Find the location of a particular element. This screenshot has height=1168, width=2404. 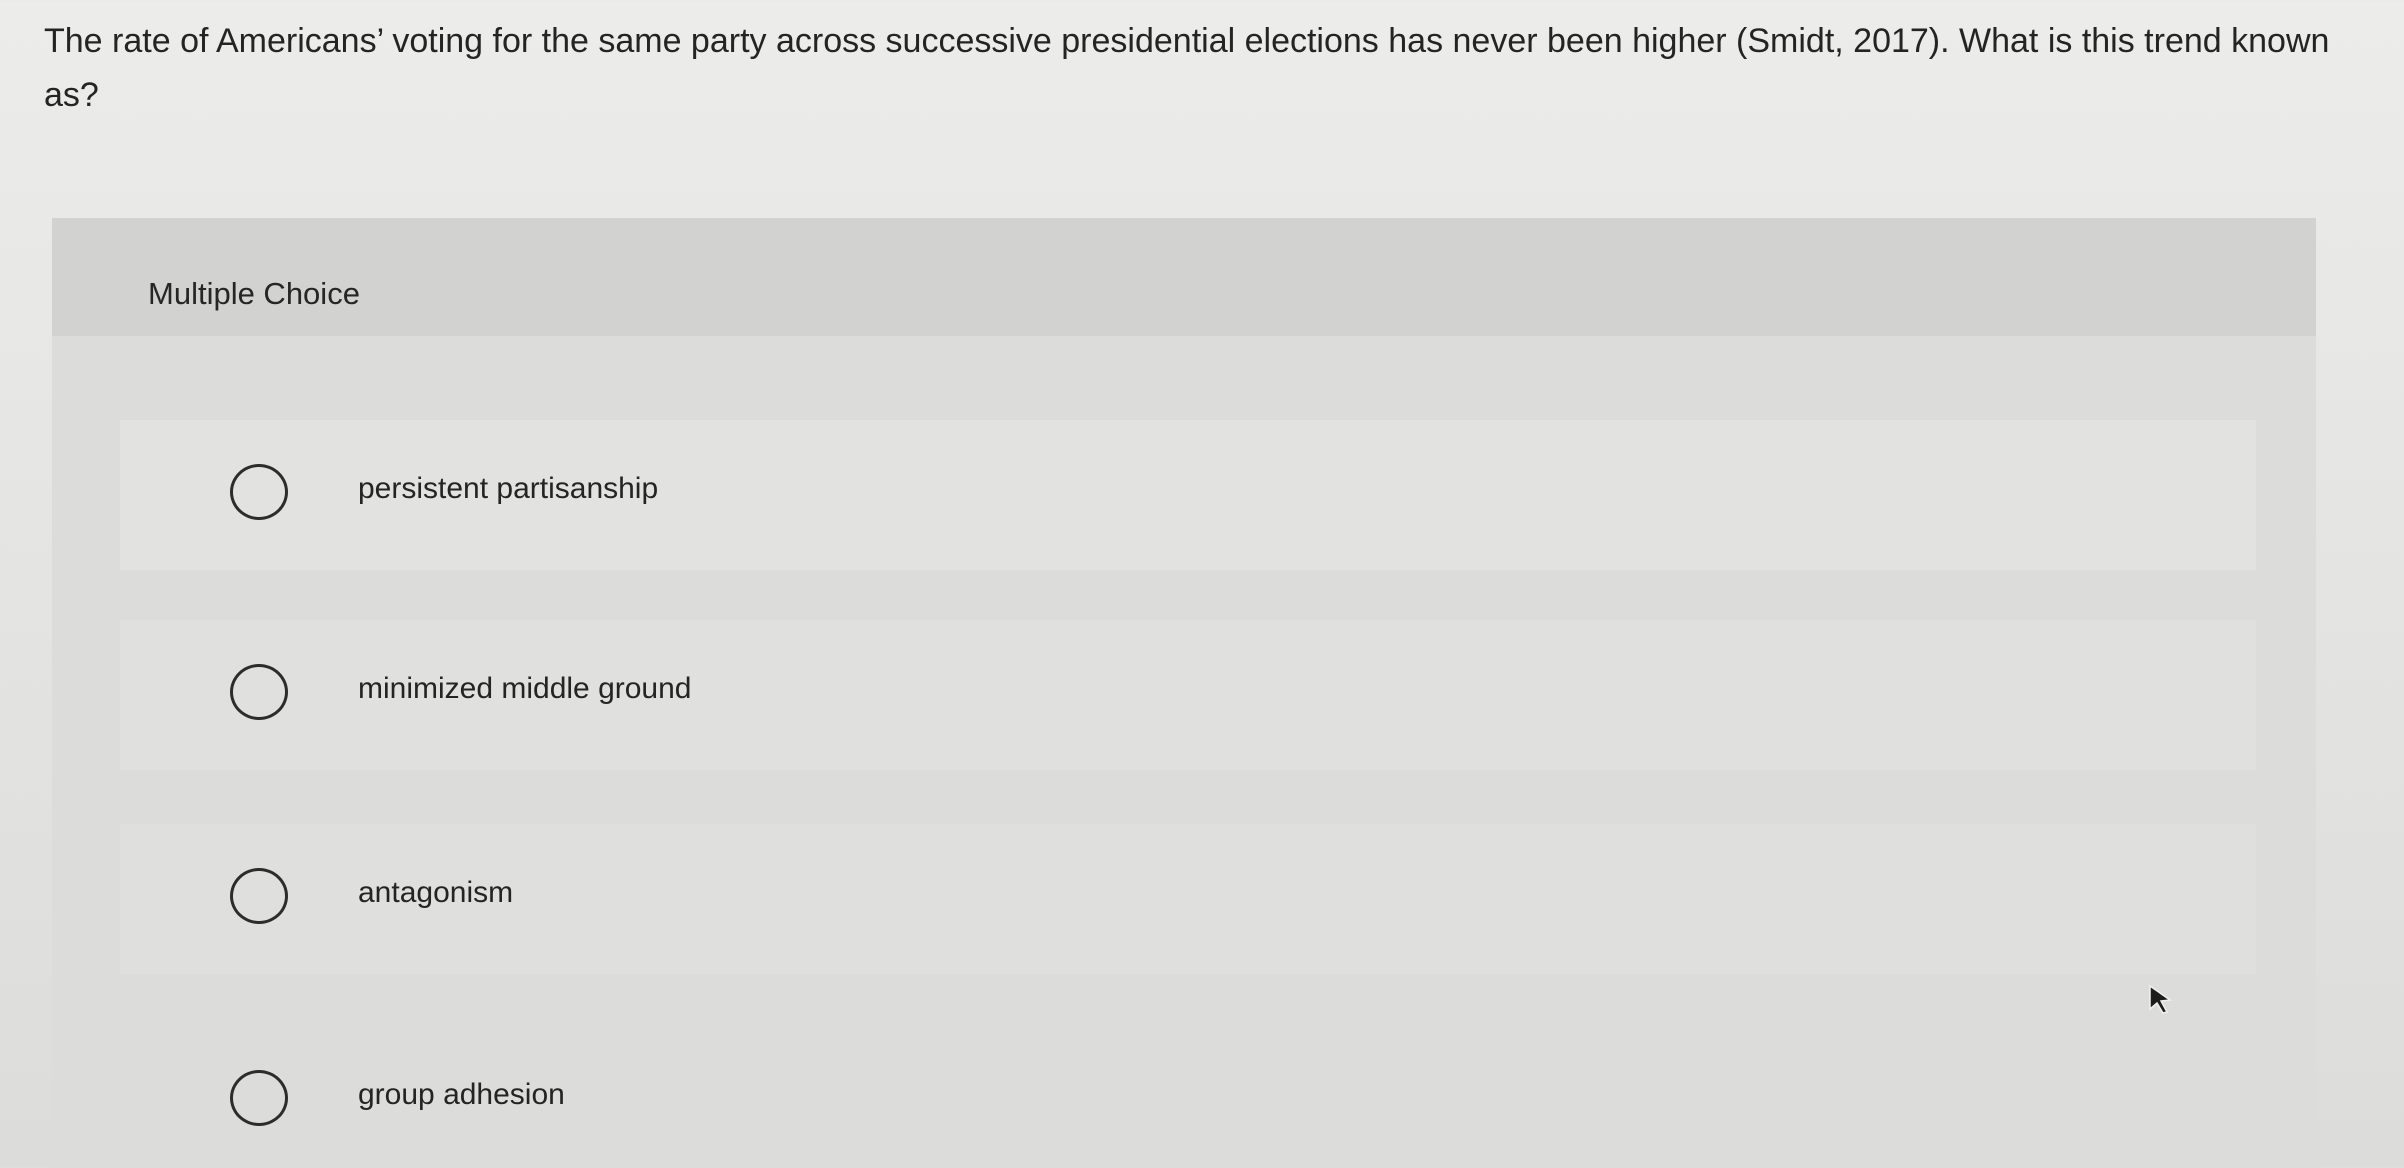

option-label: group adhesion is located at coordinates (461, 1094).